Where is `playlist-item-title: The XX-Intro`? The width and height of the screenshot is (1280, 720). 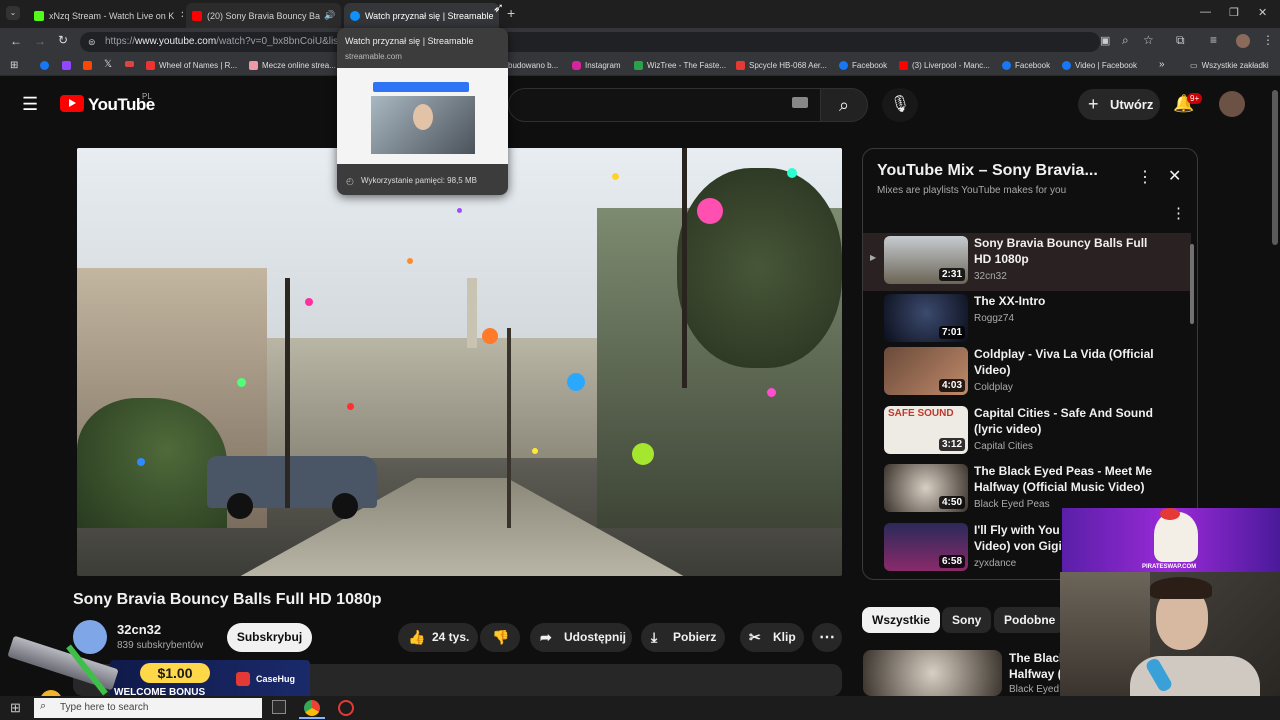
playlist-item-title: The XX-Intro is located at coordinates (1010, 301).